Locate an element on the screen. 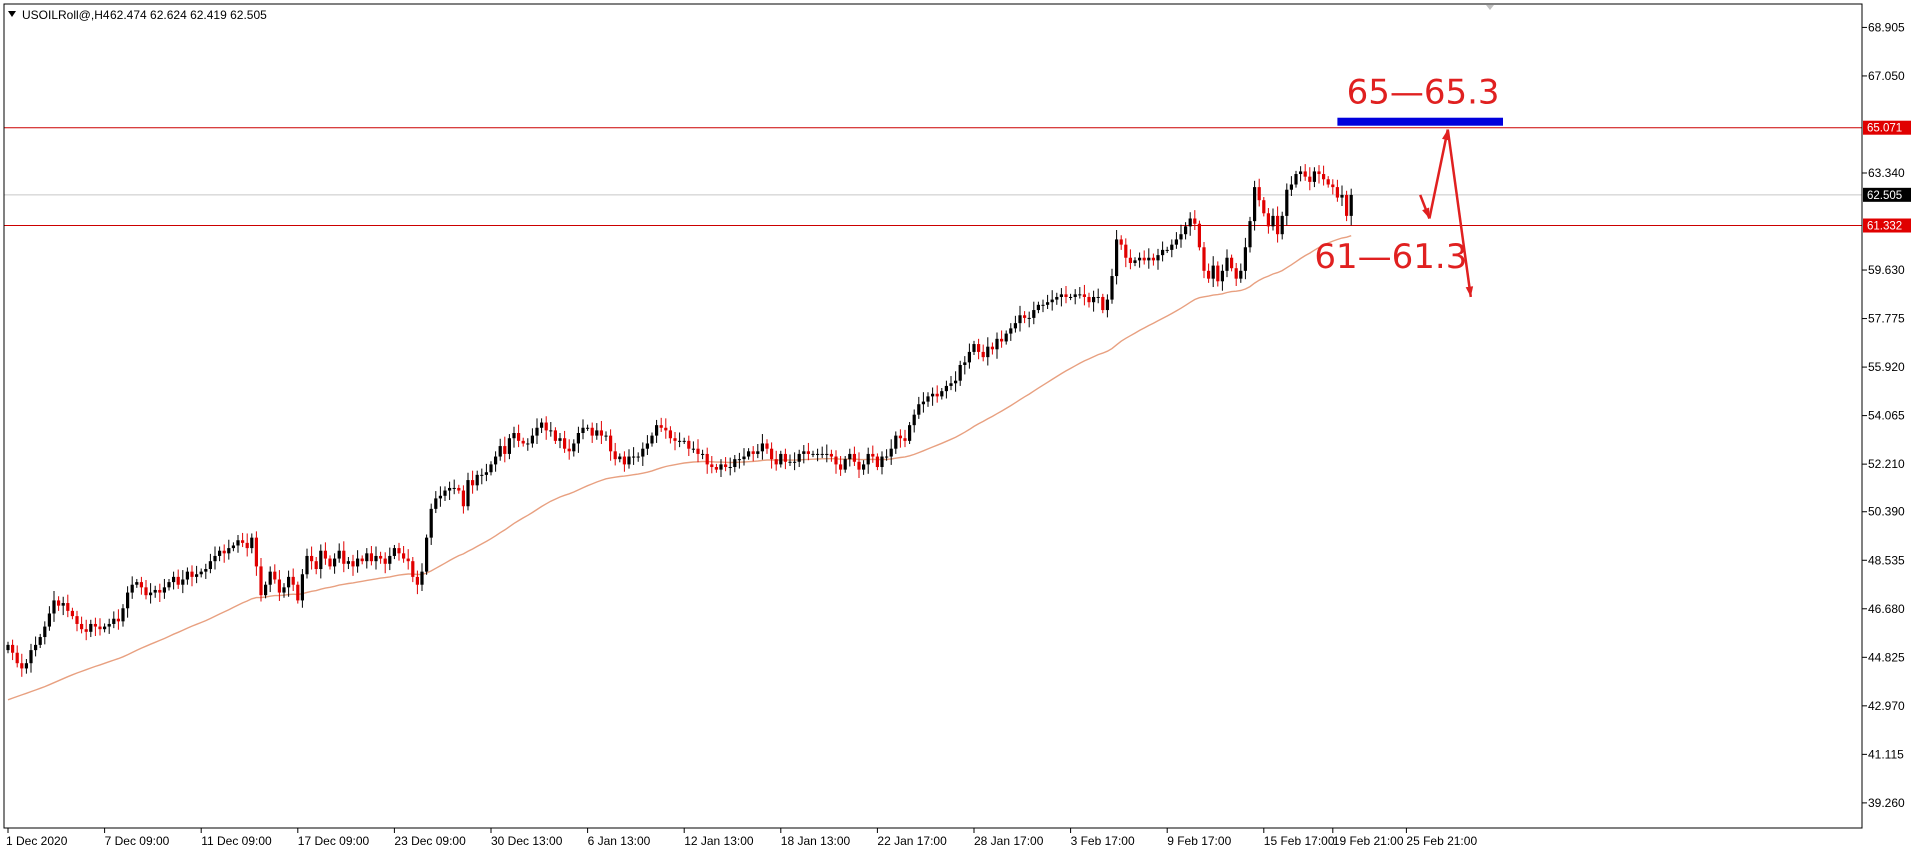 This screenshot has height=854, width=1920. x-tick-label: 30 Dec 13:00 is located at coordinates (527, 841).